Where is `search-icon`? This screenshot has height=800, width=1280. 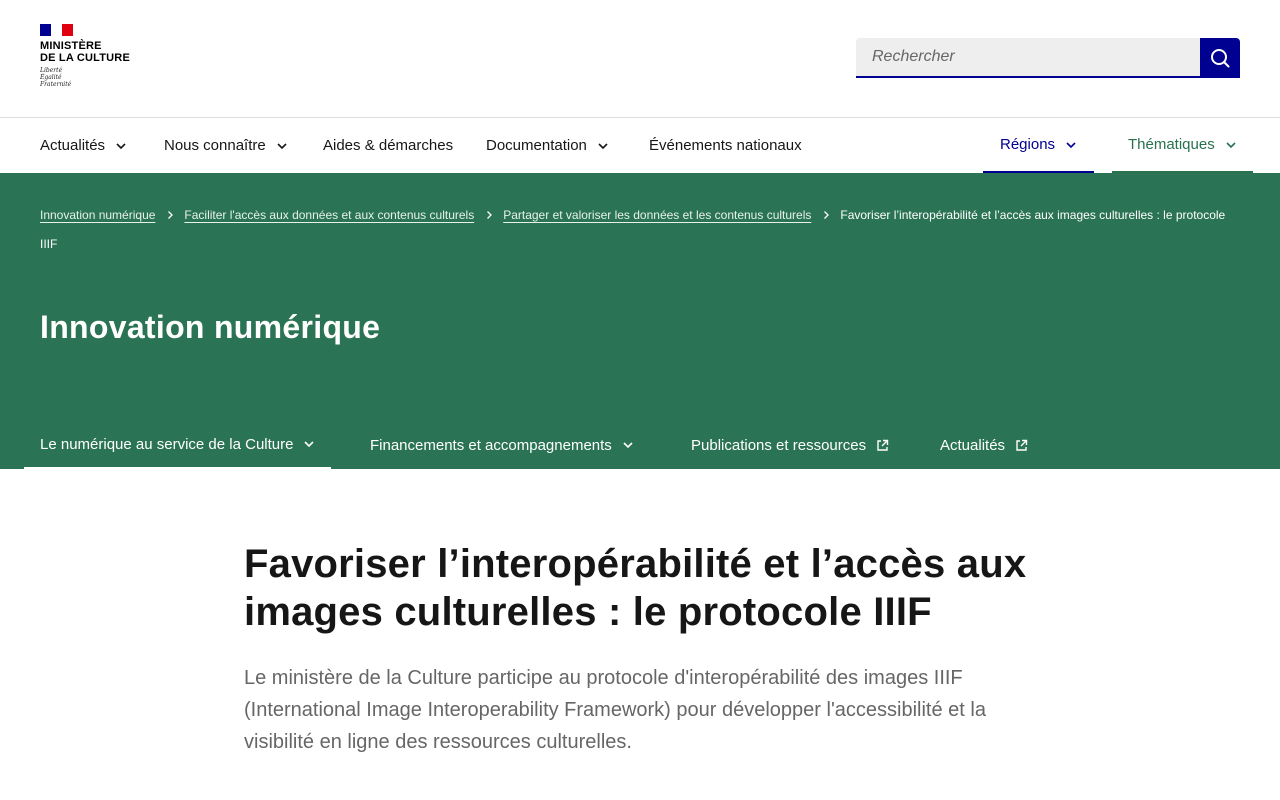 search-icon is located at coordinates (1220, 58).